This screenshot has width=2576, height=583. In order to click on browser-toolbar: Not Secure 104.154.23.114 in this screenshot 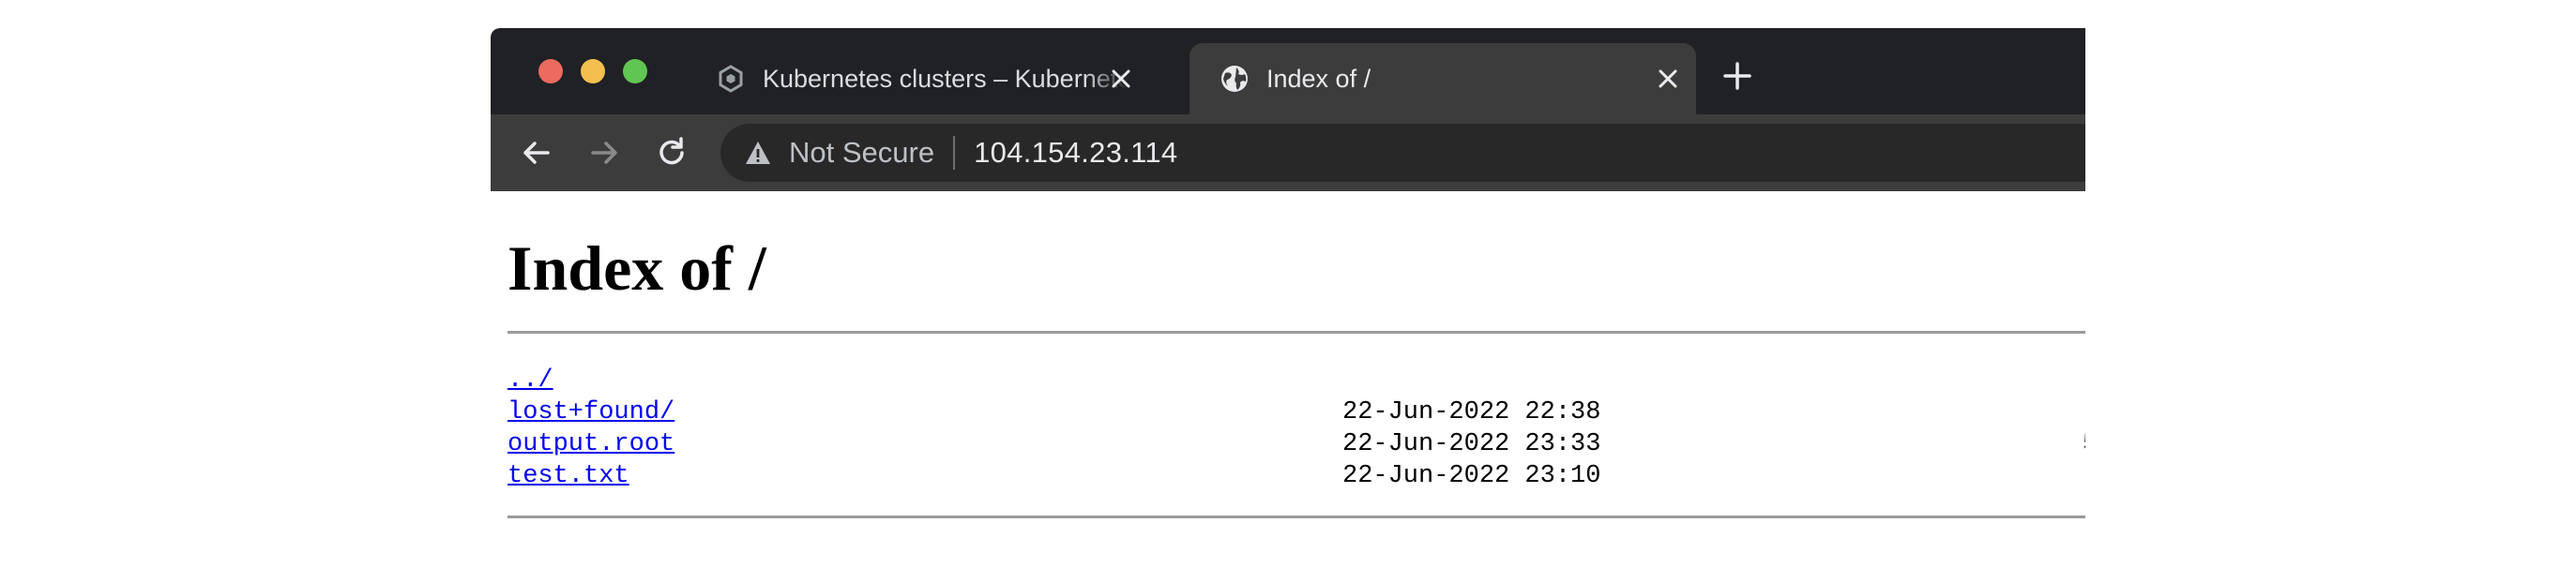, I will do `click(1288, 152)`.